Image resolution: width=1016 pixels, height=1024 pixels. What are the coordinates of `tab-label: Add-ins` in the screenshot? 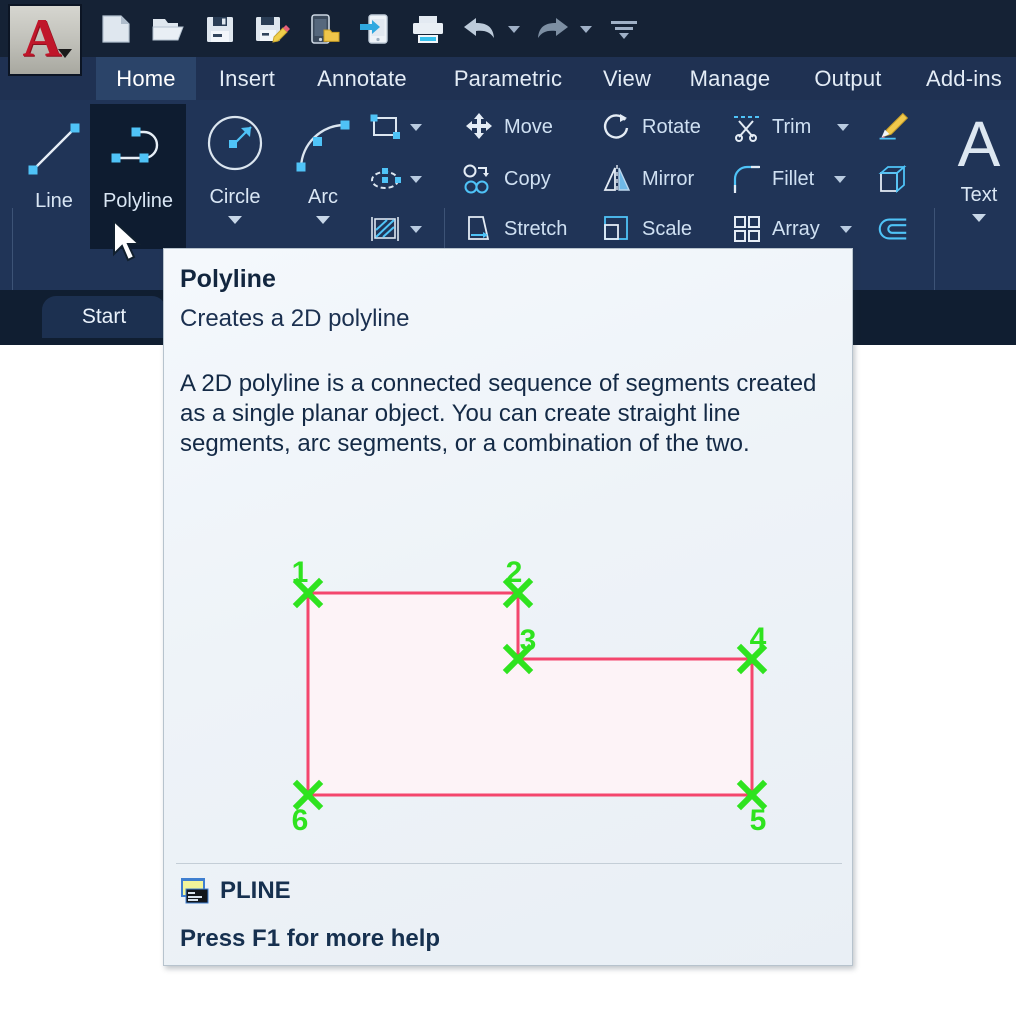 It's located at (964, 78).